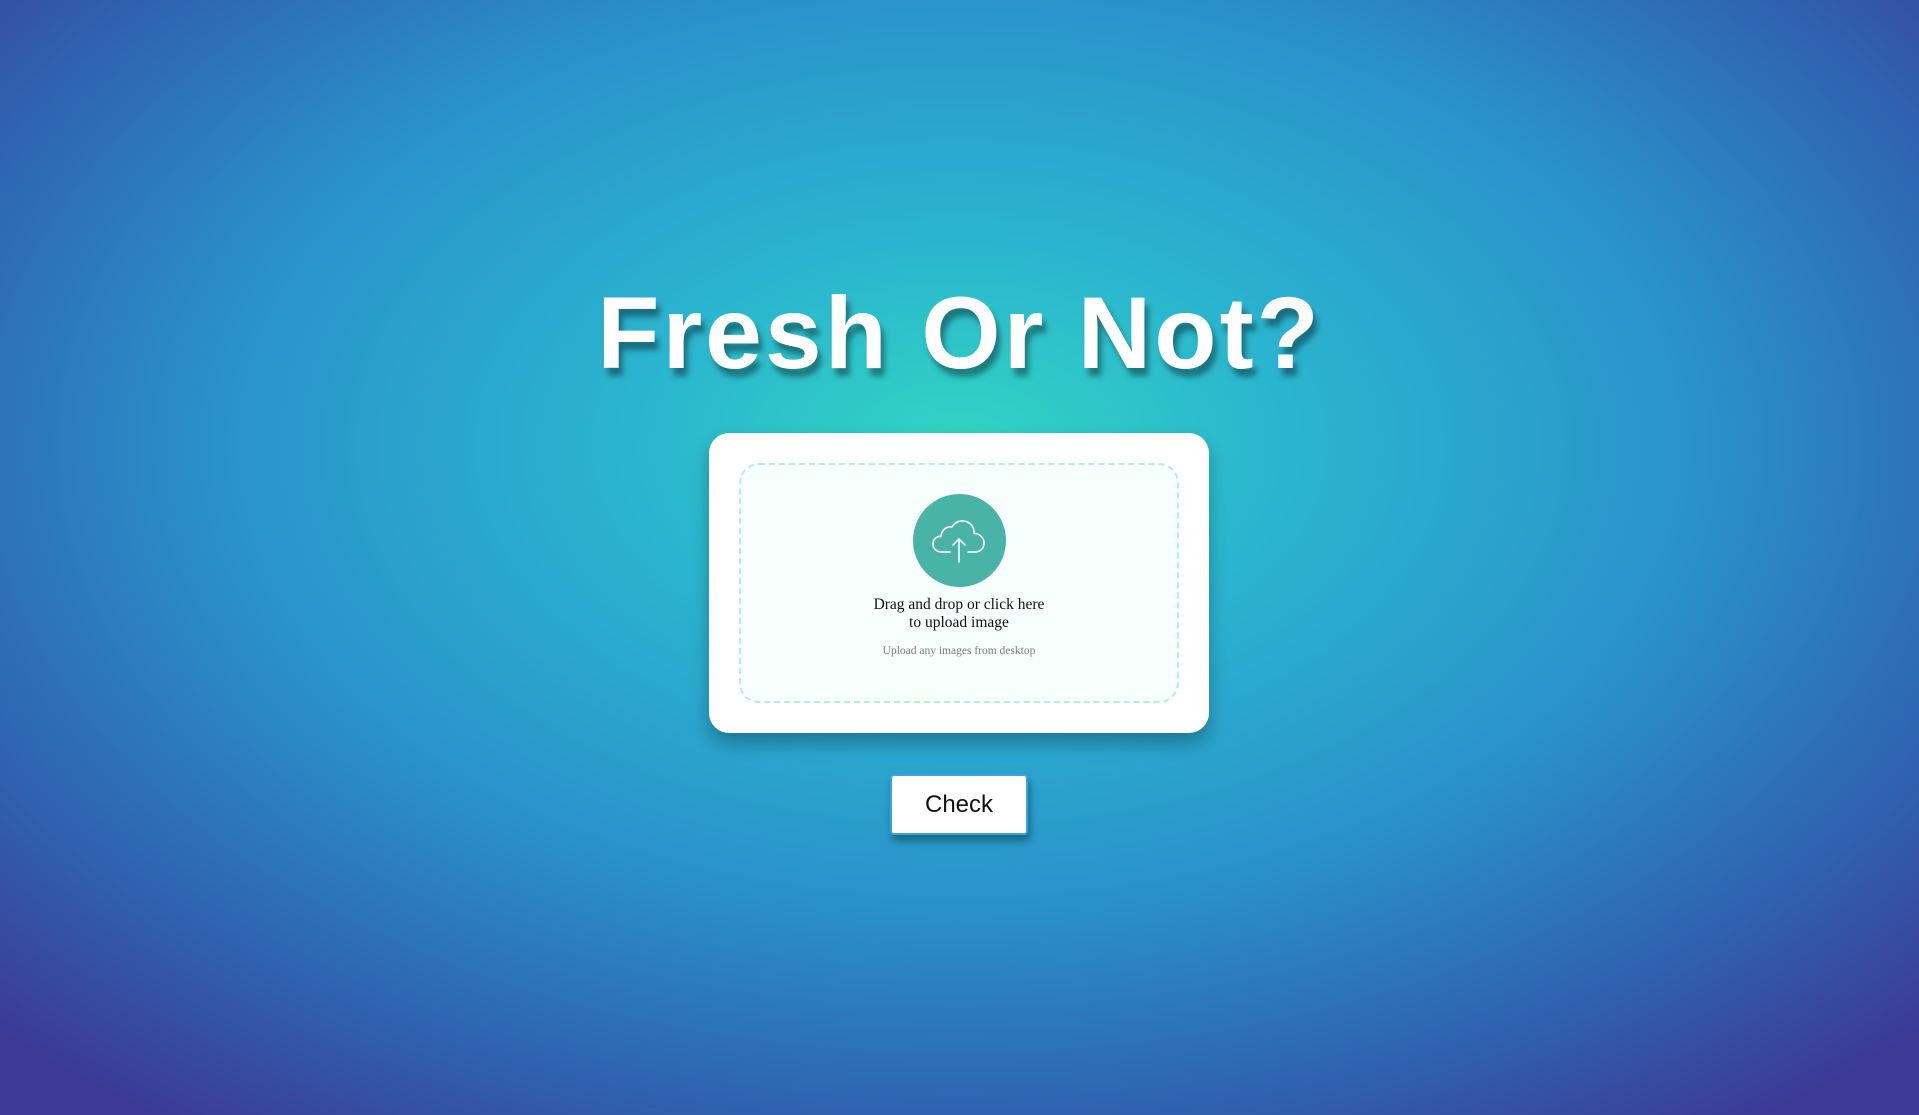 This screenshot has height=1115, width=1919. What do you see at coordinates (959, 804) in the screenshot?
I see `check-button: Check` at bounding box center [959, 804].